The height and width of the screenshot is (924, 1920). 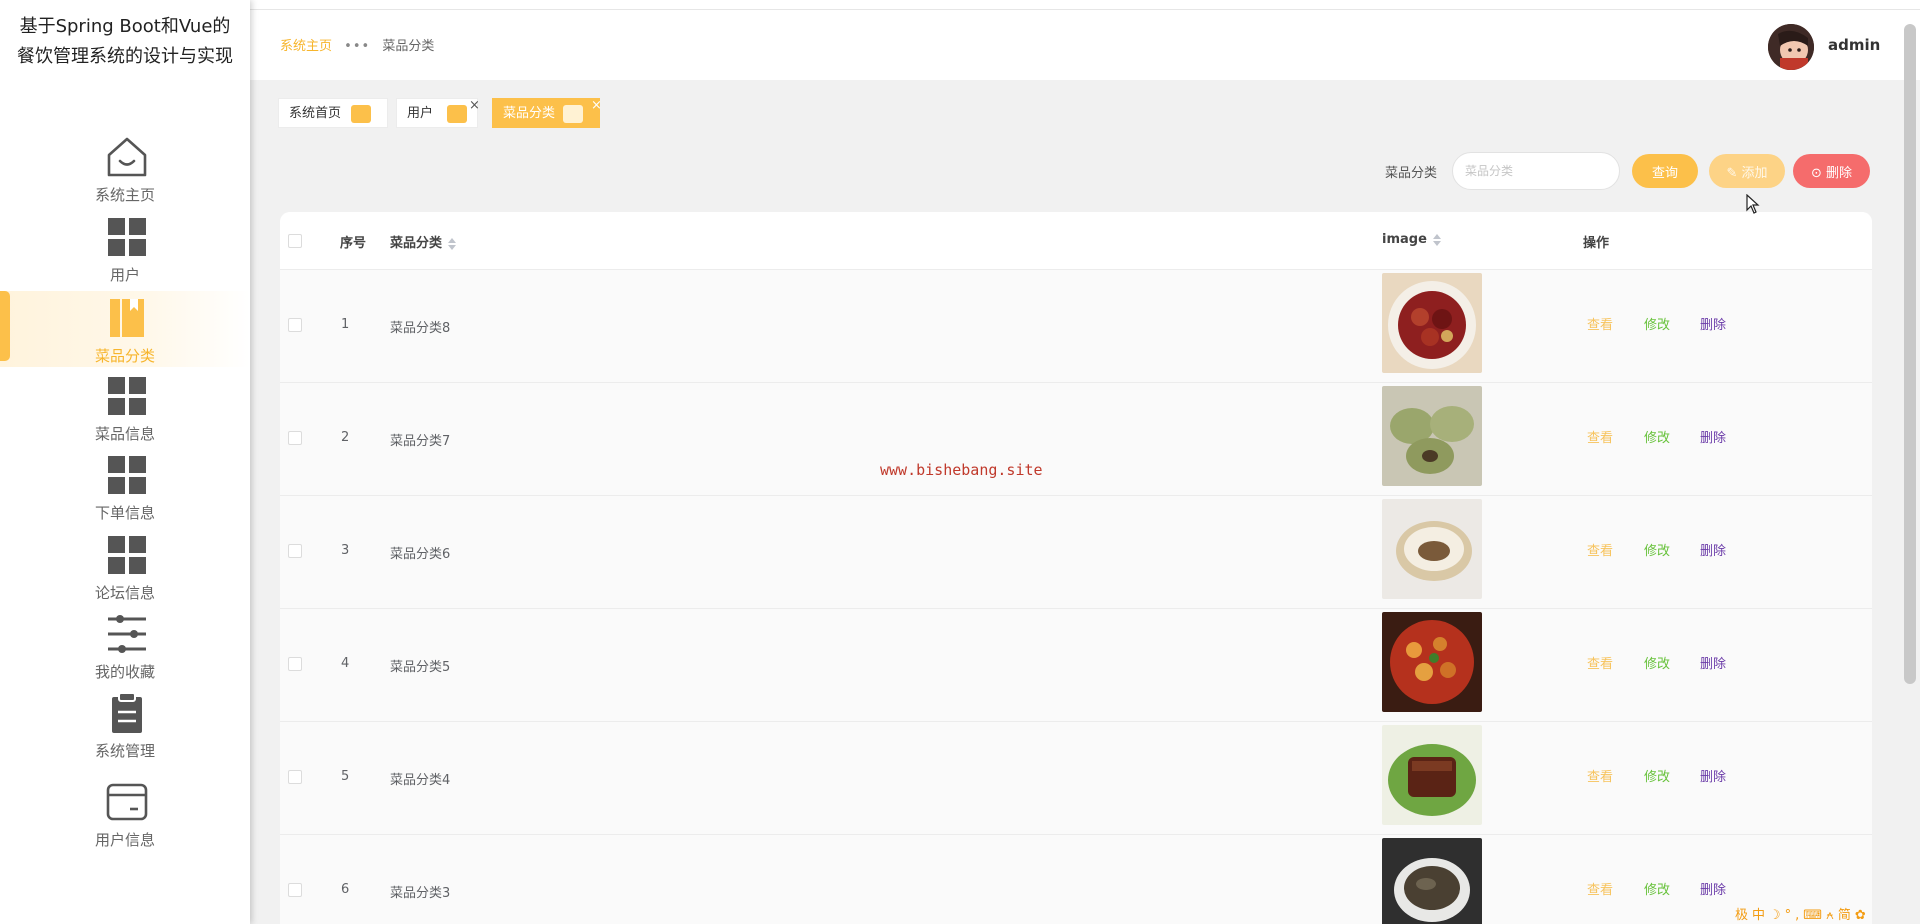 I want to click on query-button: 查询, so click(x=1665, y=171).